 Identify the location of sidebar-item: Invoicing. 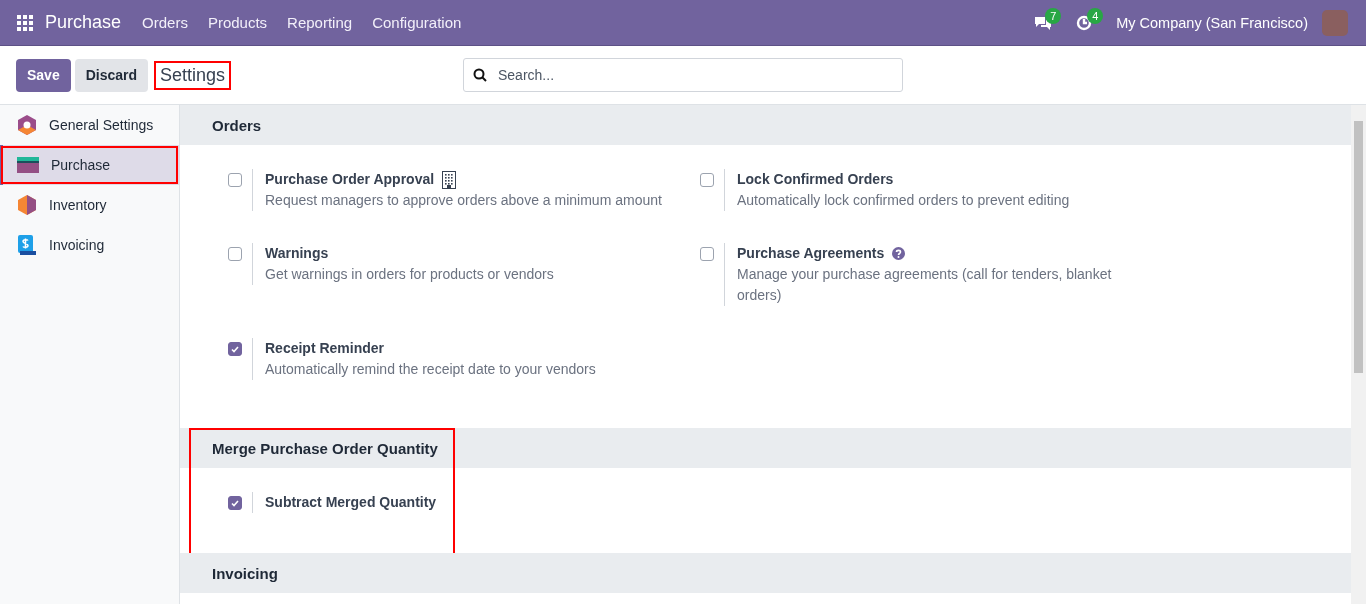
(89, 245).